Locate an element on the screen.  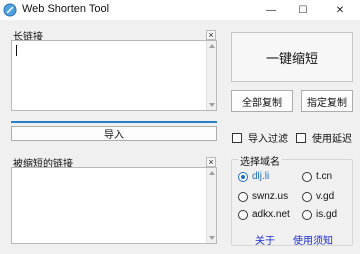
domain-option-dlj-li: dlj.li is located at coordinates (253, 176).